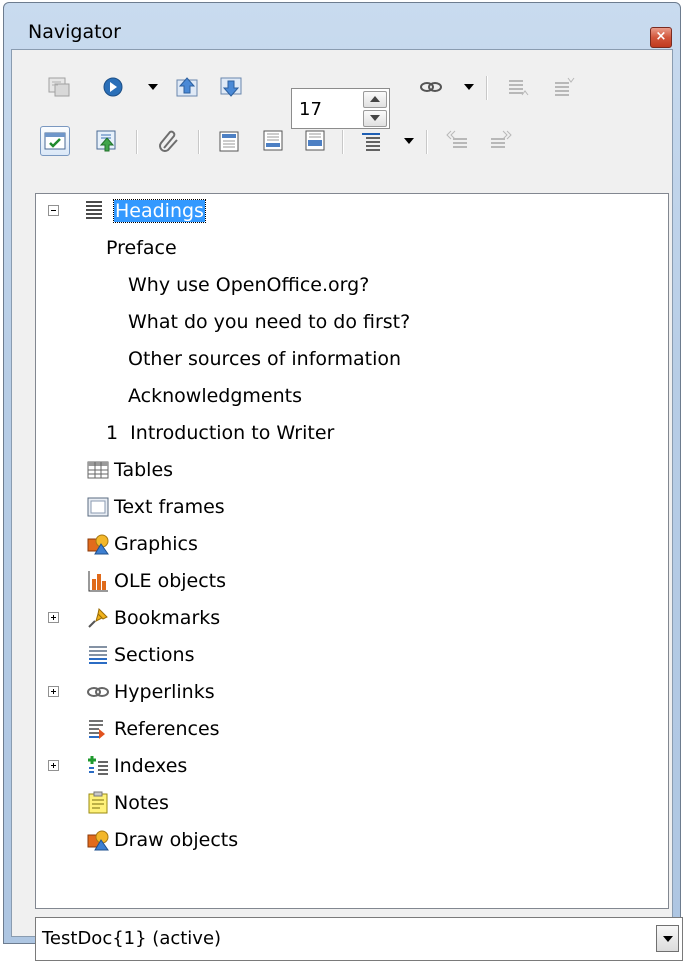  What do you see at coordinates (154, 655) in the screenshot?
I see `tree-item-label: Sections` at bounding box center [154, 655].